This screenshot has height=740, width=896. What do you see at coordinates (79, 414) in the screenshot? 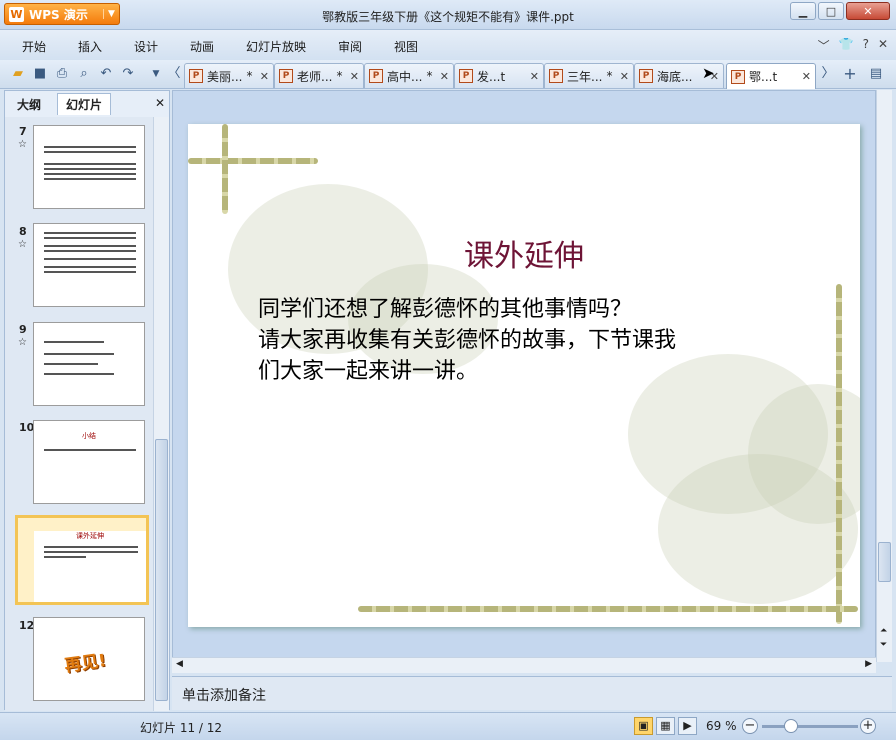
I see `thumbnail-list: 7 ☆ 8 ☆ 9 ☆ 10 小结 11 课外延伸 12 再见!` at bounding box center [79, 414].